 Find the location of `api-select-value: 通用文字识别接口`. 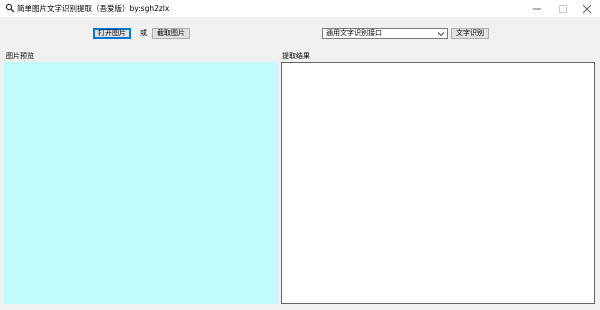

api-select-value: 通用文字识别接口 is located at coordinates (354, 33).